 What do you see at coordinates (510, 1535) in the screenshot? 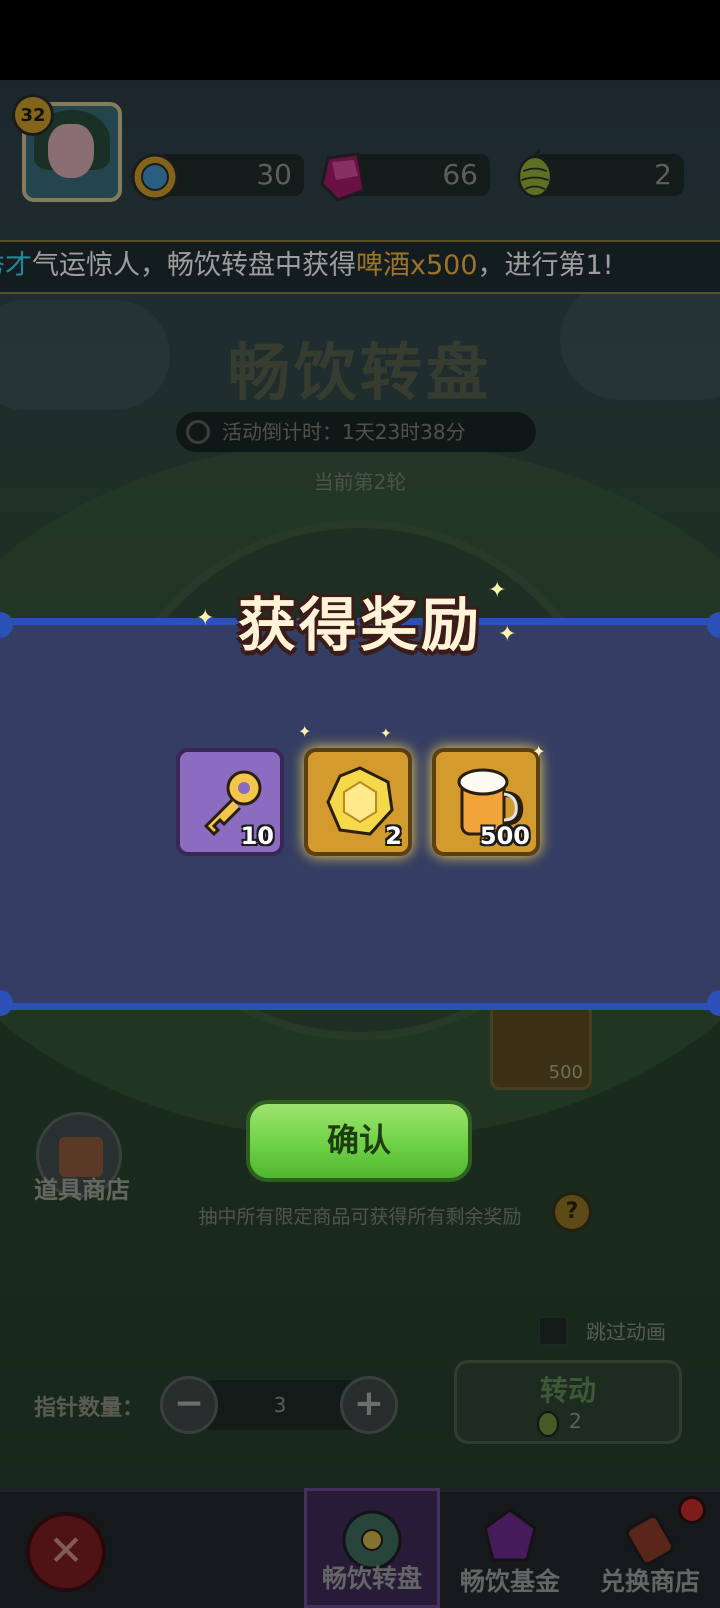
I see `fund-gem-icon` at bounding box center [510, 1535].